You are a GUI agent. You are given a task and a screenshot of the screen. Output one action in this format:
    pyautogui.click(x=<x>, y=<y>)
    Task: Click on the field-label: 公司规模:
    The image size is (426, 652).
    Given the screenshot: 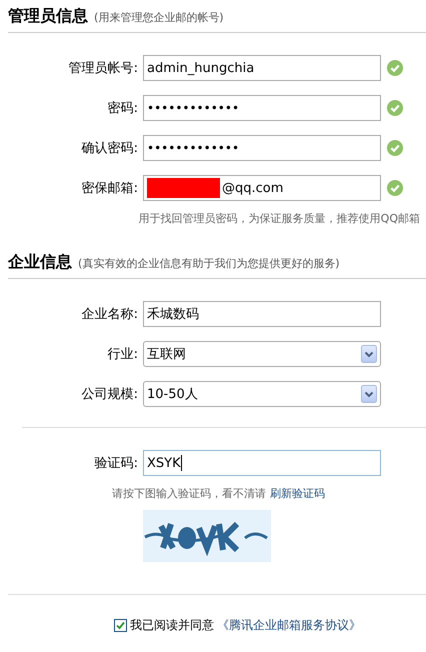 What is the action you would take?
    pyautogui.click(x=109, y=394)
    